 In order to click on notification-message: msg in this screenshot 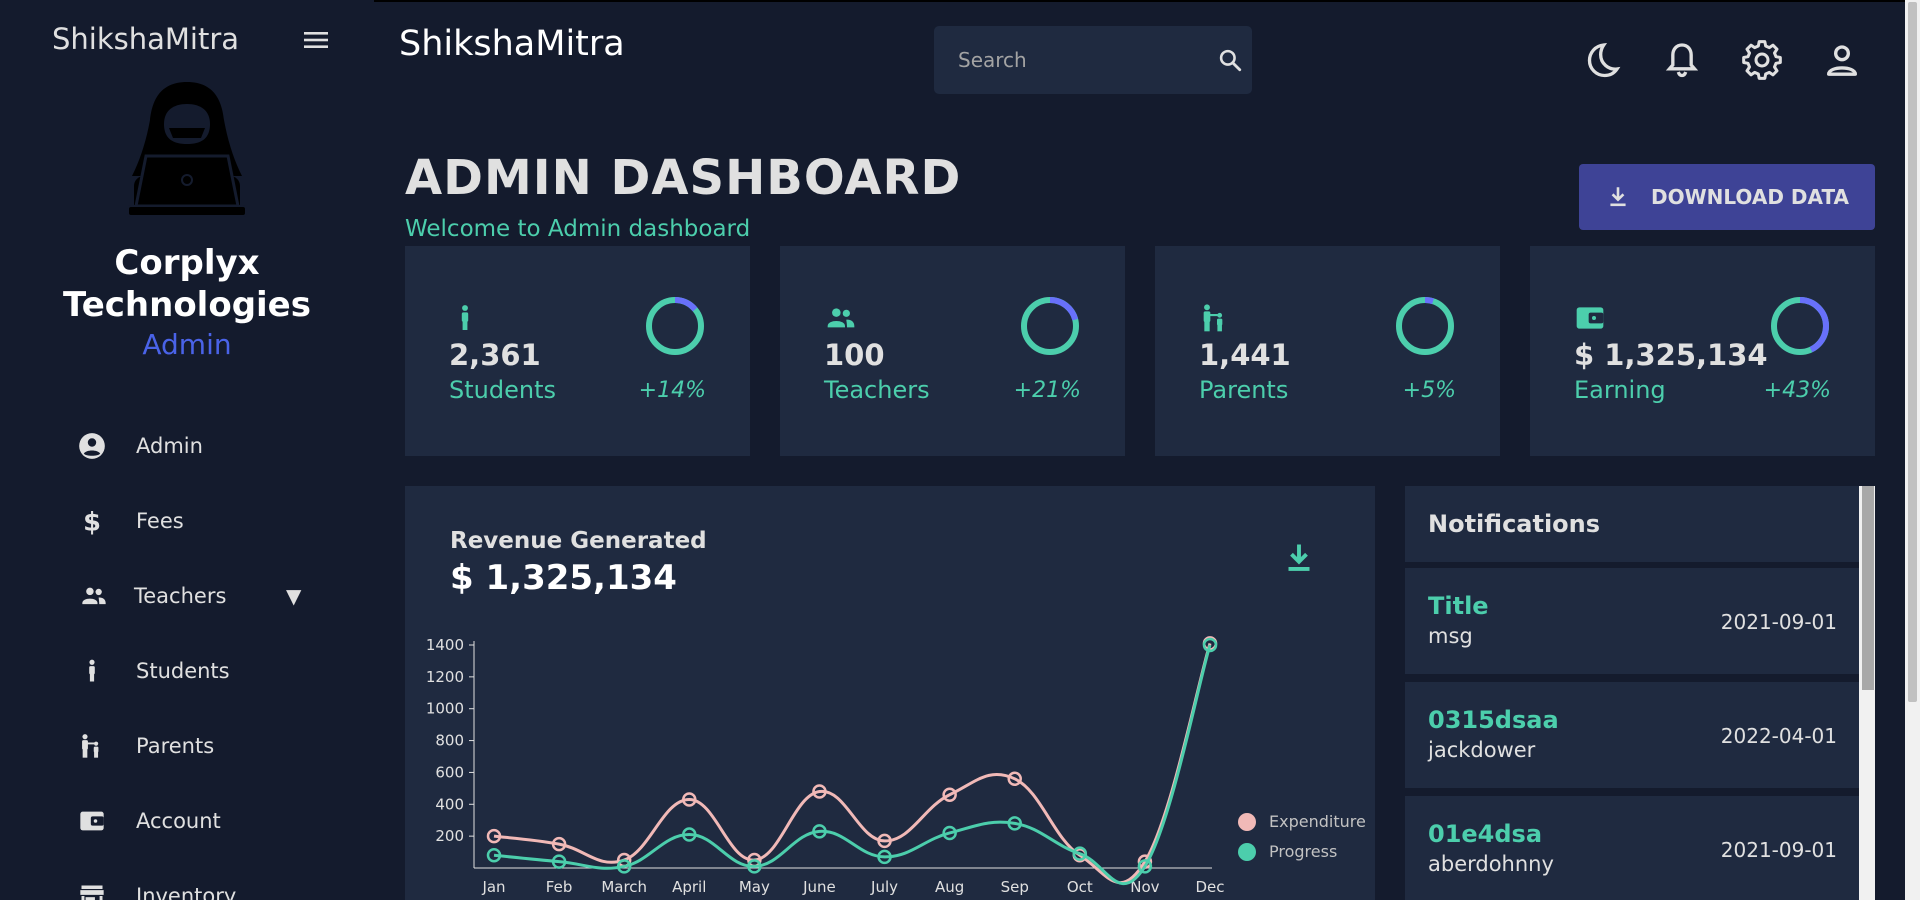, I will do `click(1450, 636)`.